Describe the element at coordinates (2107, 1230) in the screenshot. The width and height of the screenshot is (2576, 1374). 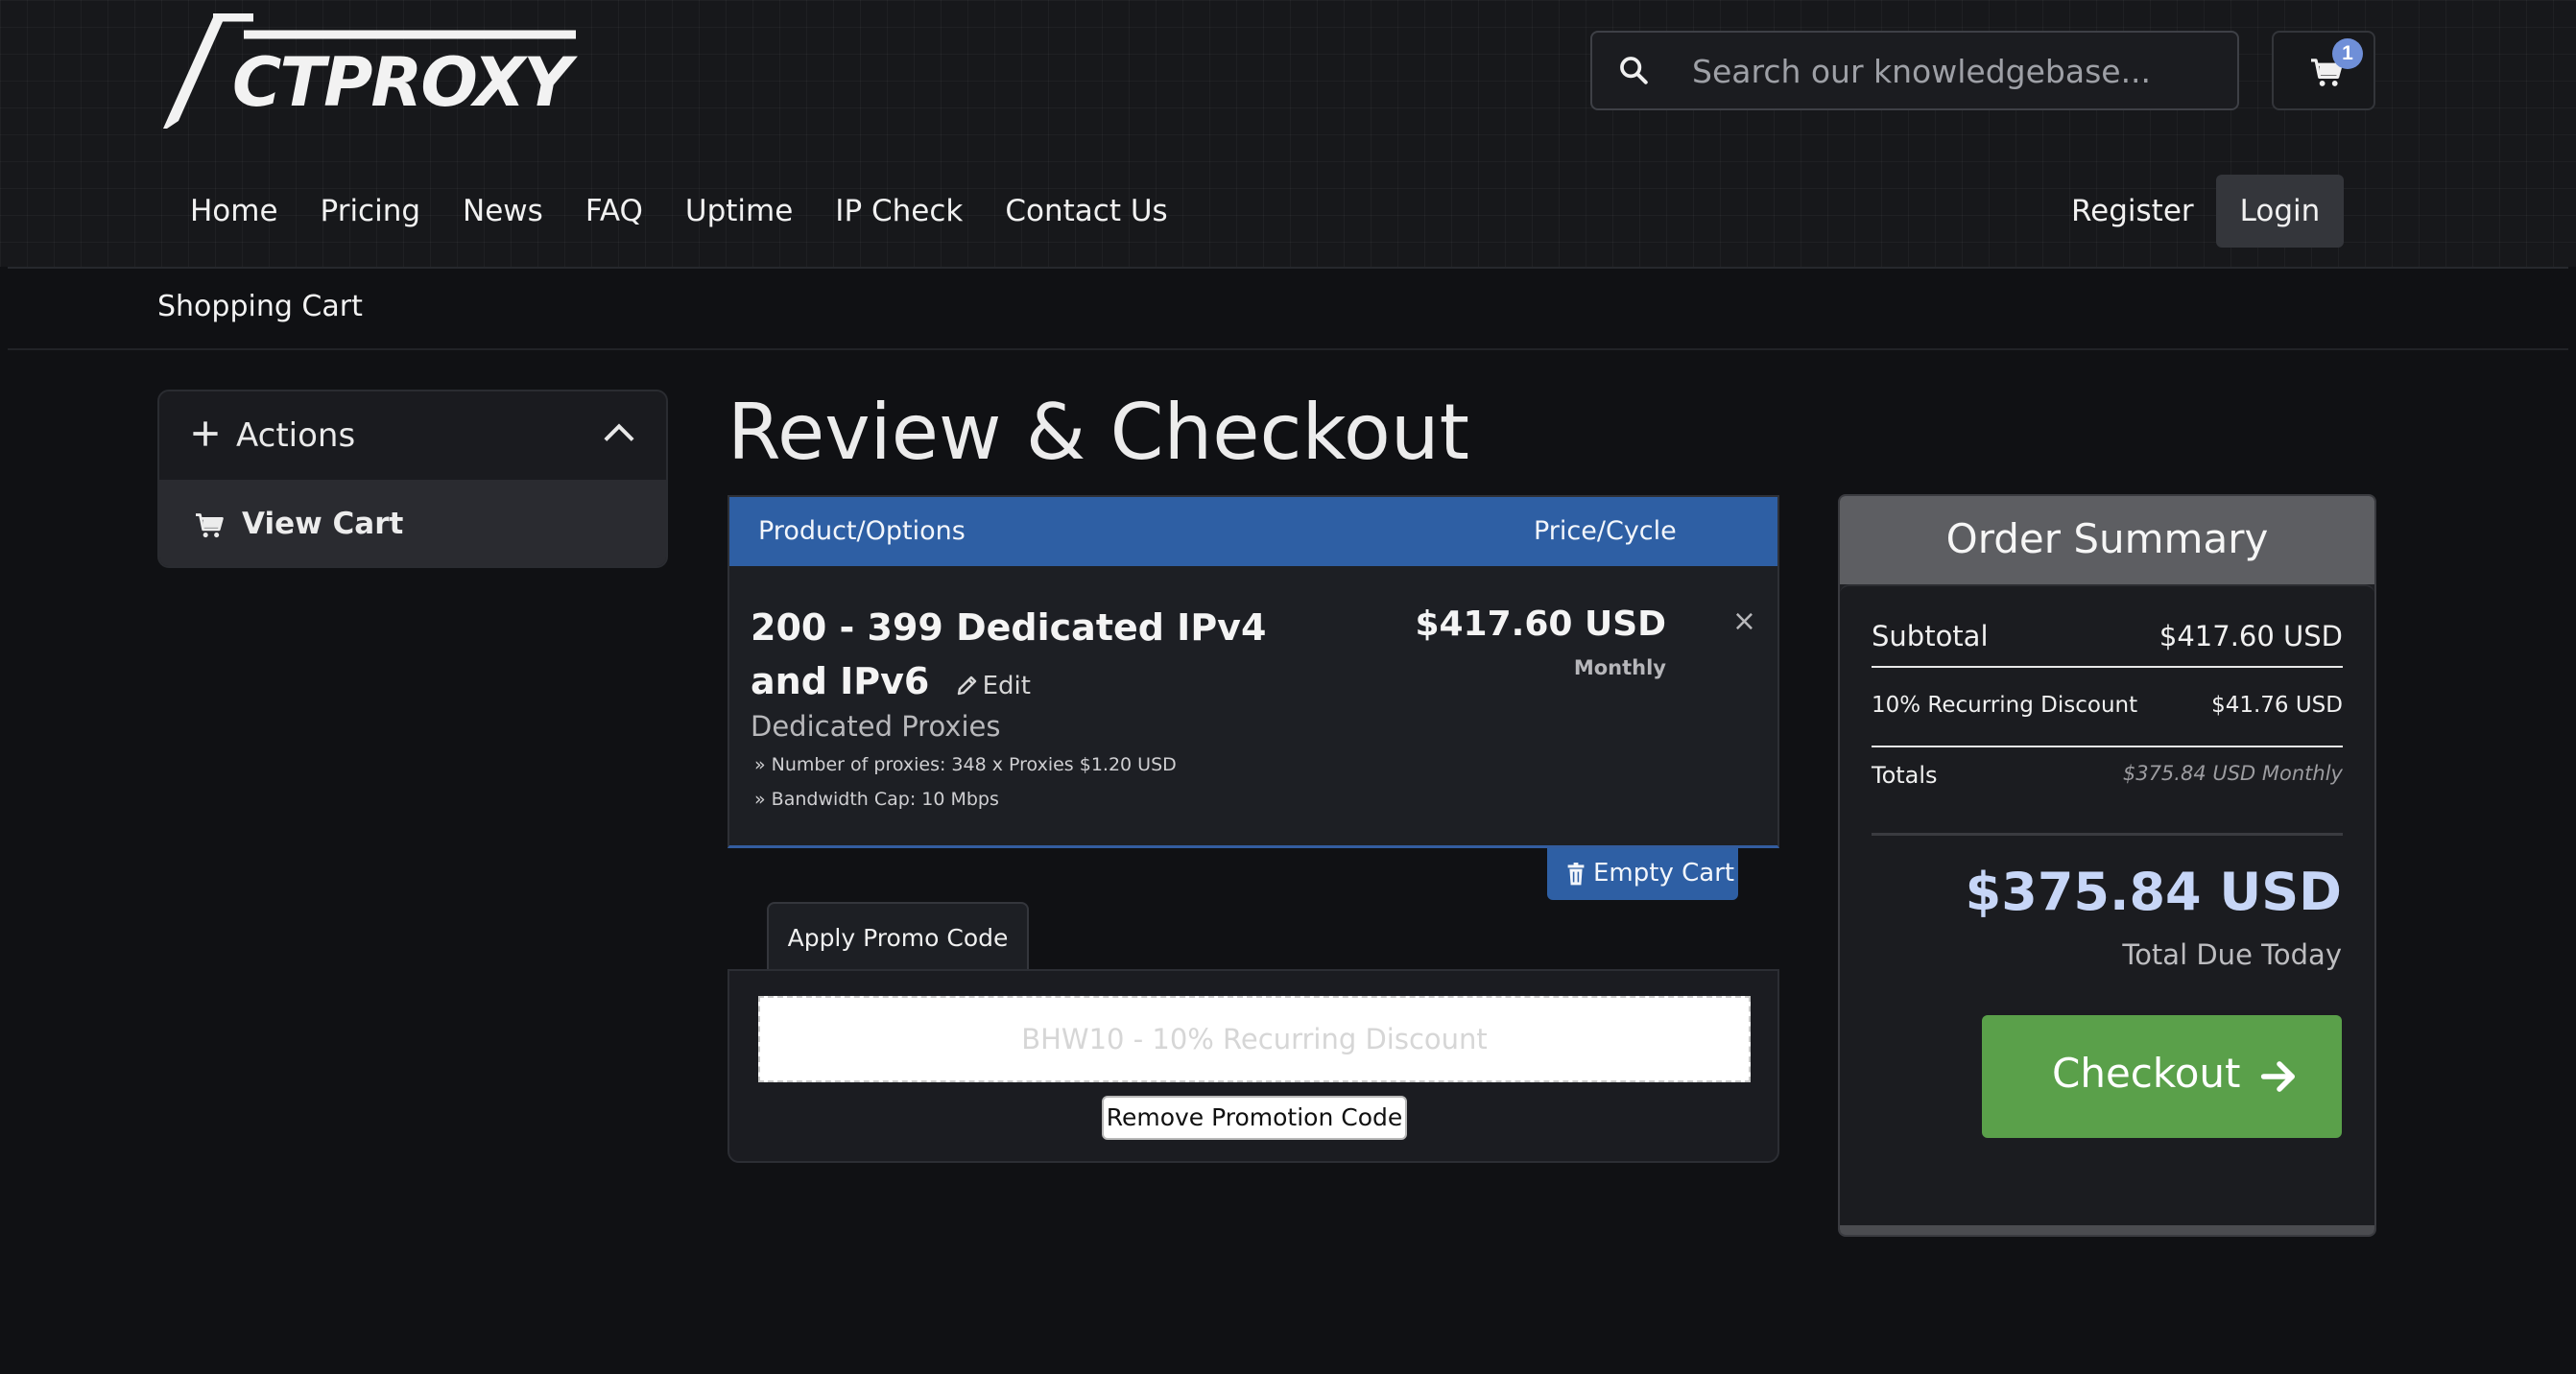
I see `order-summary-footer` at that location.